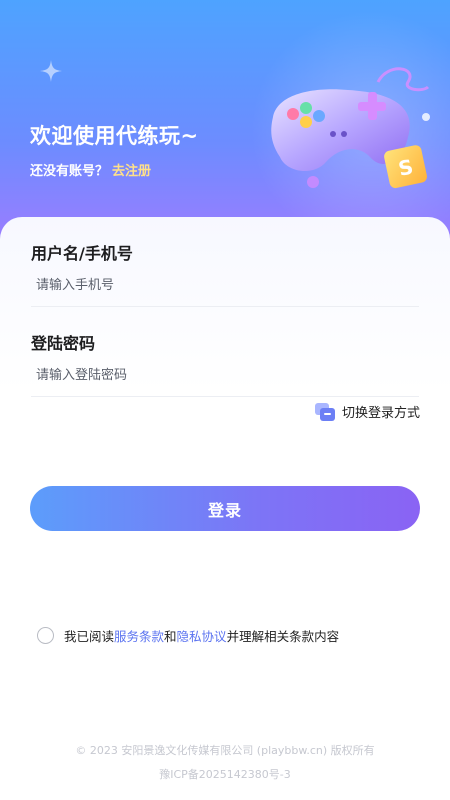  I want to click on sparkle-icon, so click(51, 71).